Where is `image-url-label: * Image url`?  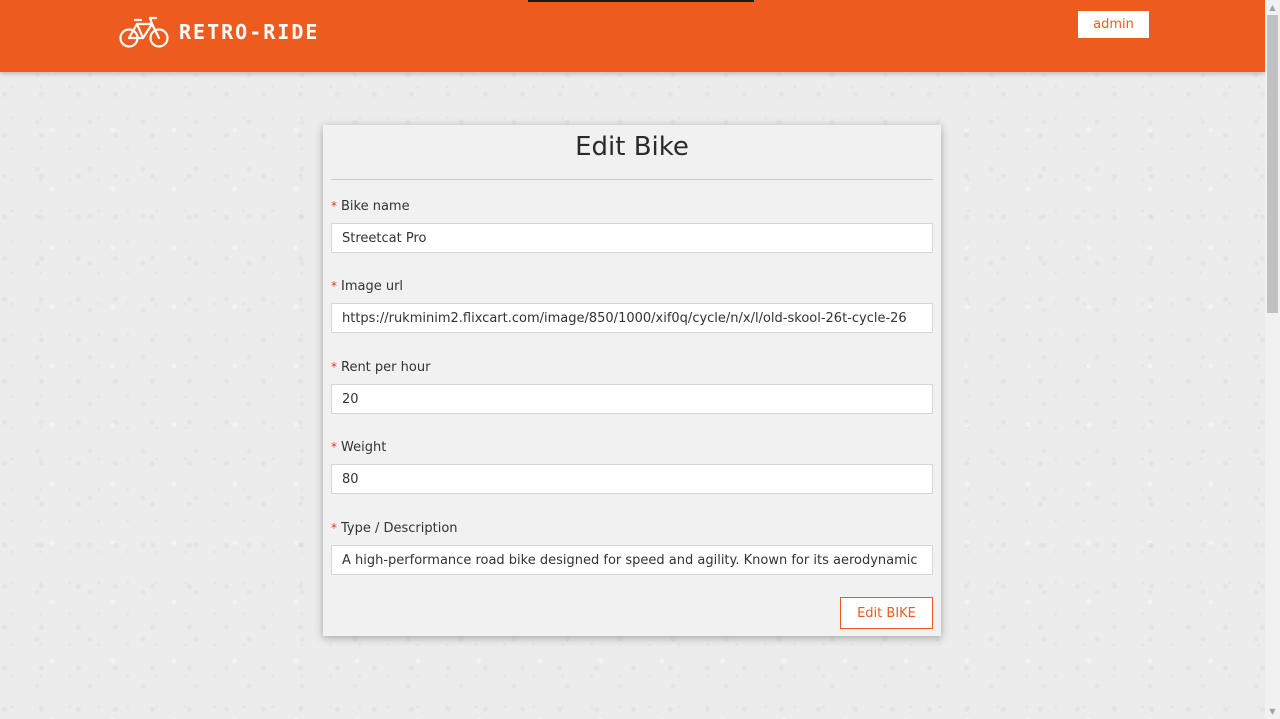
image-url-label: * Image url is located at coordinates (367, 286).